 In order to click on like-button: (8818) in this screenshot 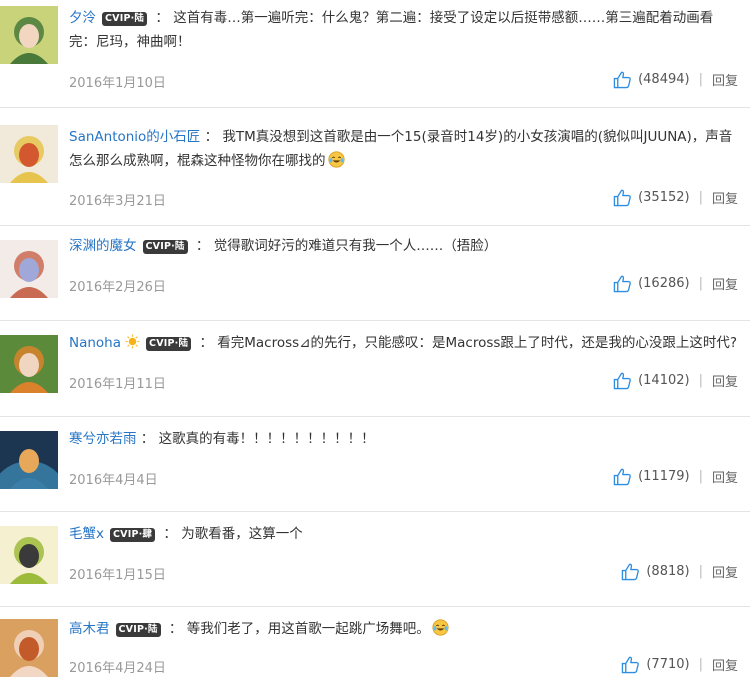, I will do `click(655, 571)`.